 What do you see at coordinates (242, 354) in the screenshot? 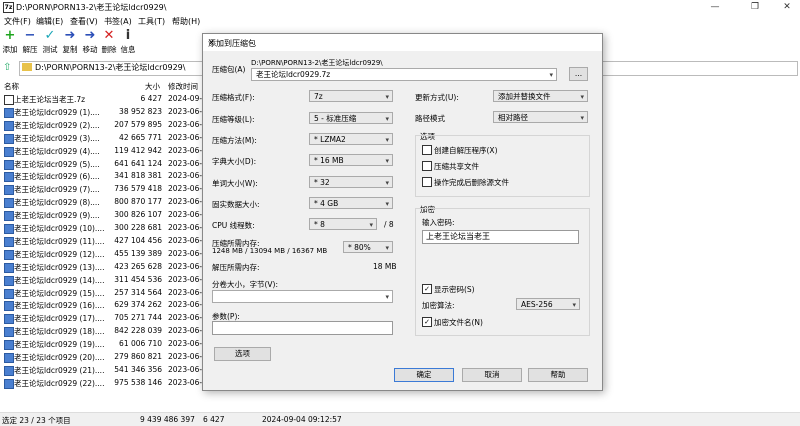
I see `options-button: 选项` at bounding box center [242, 354].